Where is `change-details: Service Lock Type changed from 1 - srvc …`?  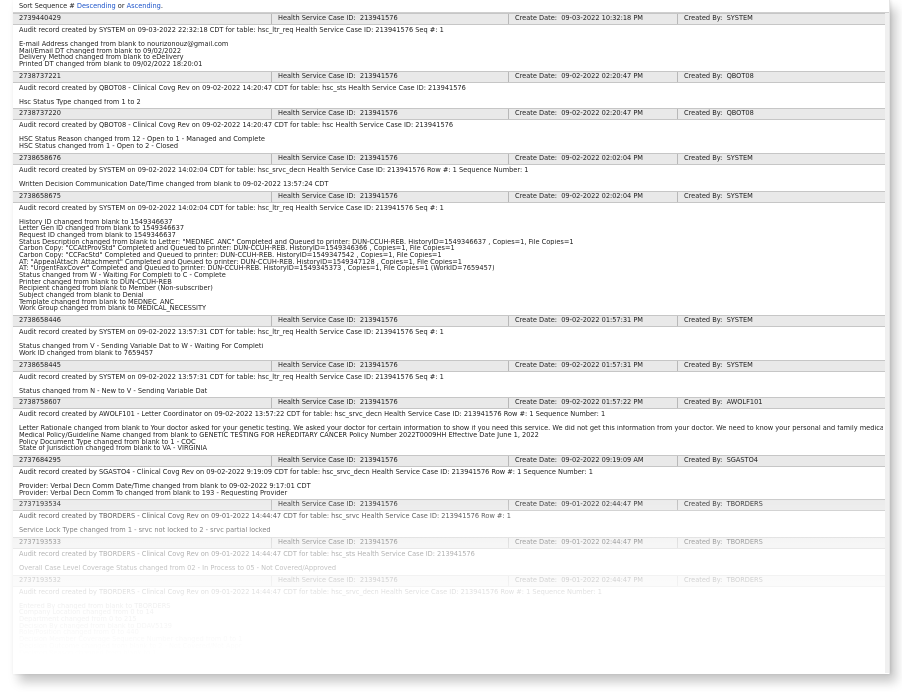
change-details: Service Lock Type changed from 1 - srvc … is located at coordinates (451, 529).